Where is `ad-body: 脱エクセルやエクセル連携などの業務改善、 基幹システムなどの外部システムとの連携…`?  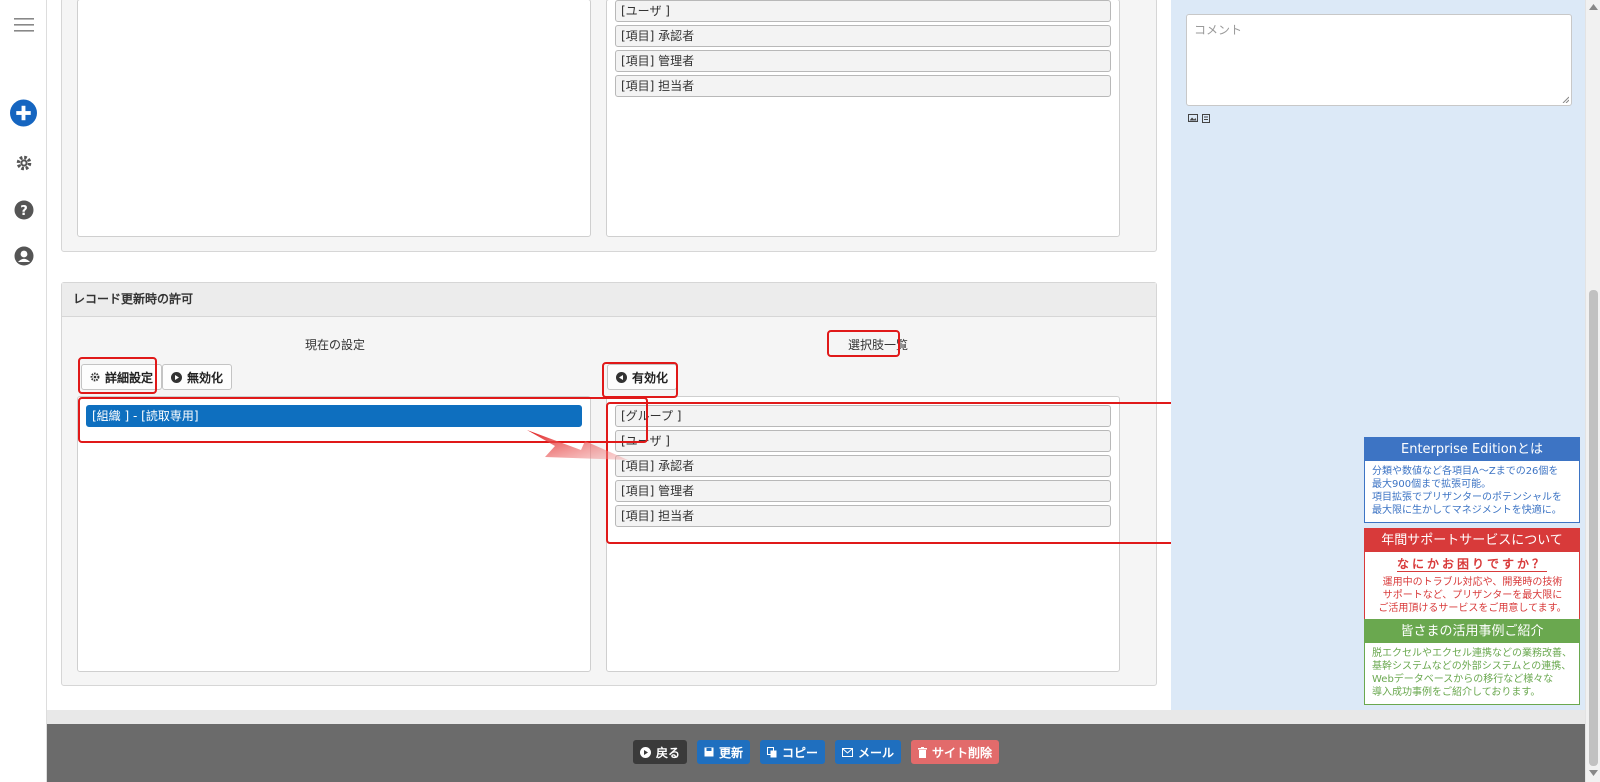
ad-body: 脱エクセルやエクセル連携などの業務改善、 基幹システムなどの外部システムとの連携… is located at coordinates (1472, 673).